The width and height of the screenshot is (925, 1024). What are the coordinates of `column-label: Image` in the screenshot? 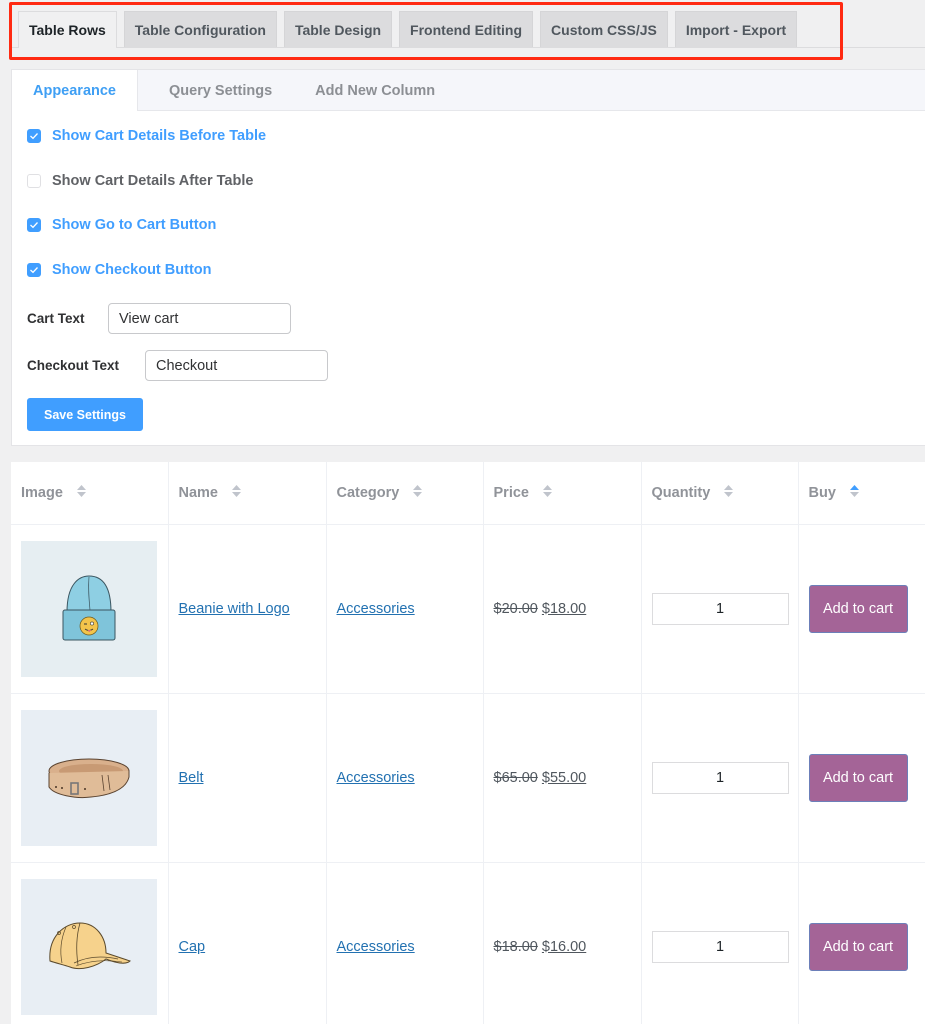 It's located at (42, 492).